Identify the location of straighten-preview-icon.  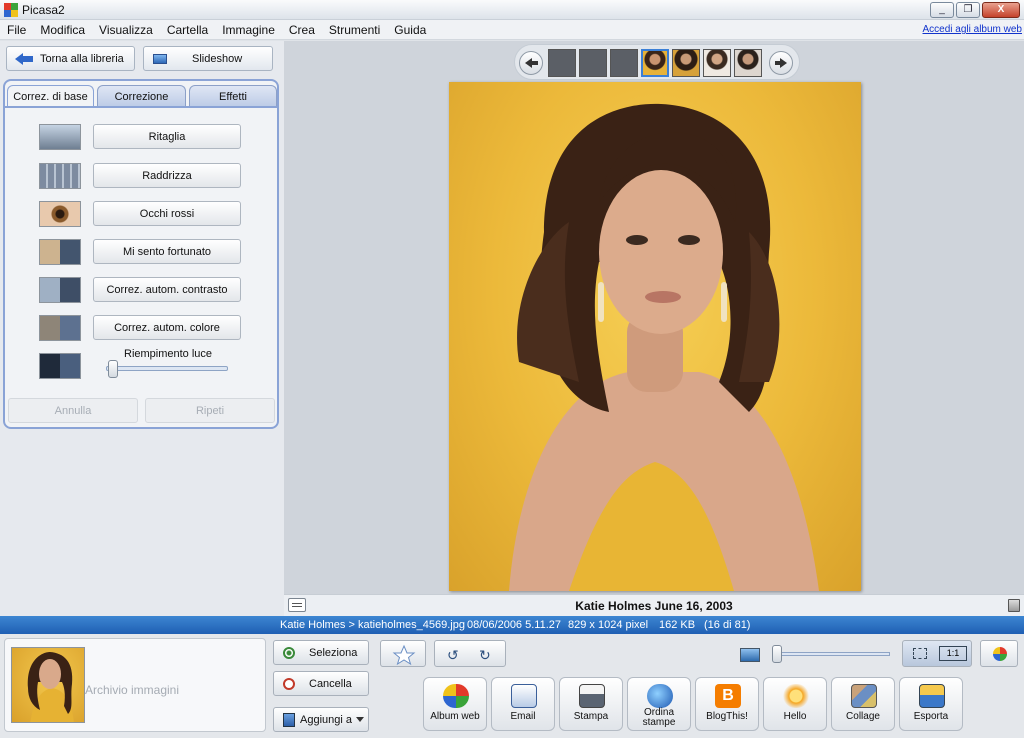
(60, 176).